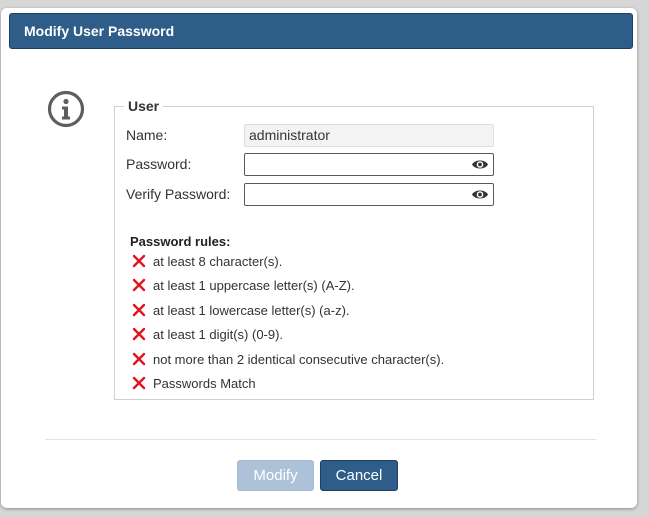  What do you see at coordinates (218, 334) in the screenshot?
I see `rule-text: at least 1 digit(s) (0-9).` at bounding box center [218, 334].